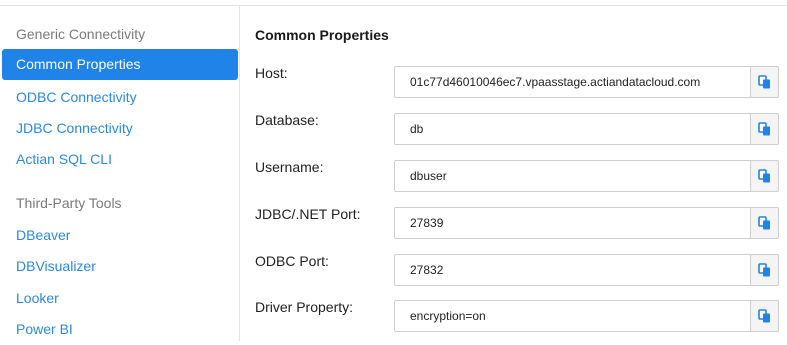 The image size is (787, 345). I want to click on sidebar-item-power-bi: Power BI, so click(120, 329).